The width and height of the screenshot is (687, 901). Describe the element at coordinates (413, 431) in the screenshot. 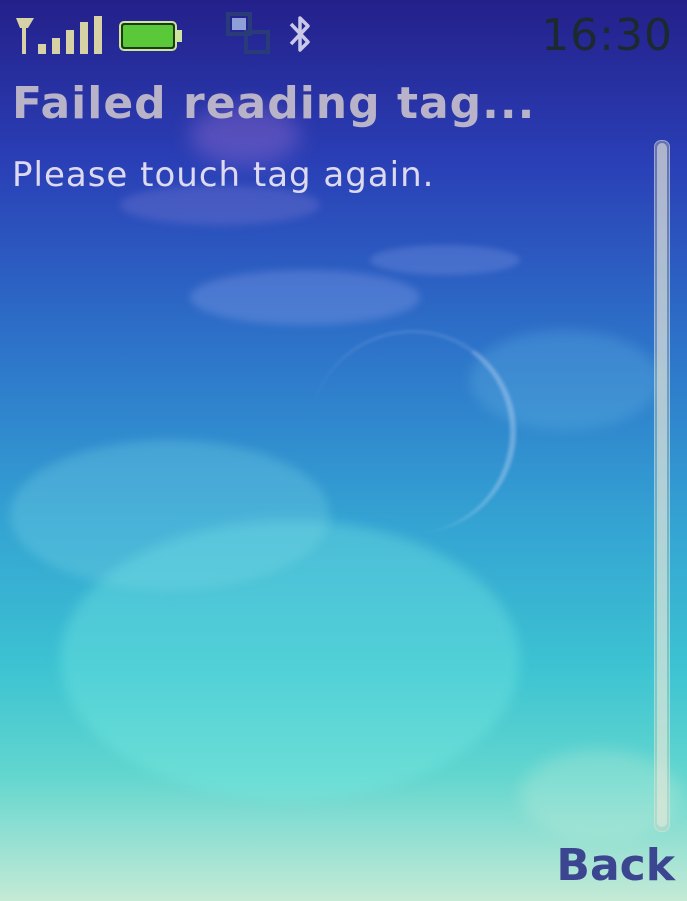

I see `wallpaper-light-arc` at that location.